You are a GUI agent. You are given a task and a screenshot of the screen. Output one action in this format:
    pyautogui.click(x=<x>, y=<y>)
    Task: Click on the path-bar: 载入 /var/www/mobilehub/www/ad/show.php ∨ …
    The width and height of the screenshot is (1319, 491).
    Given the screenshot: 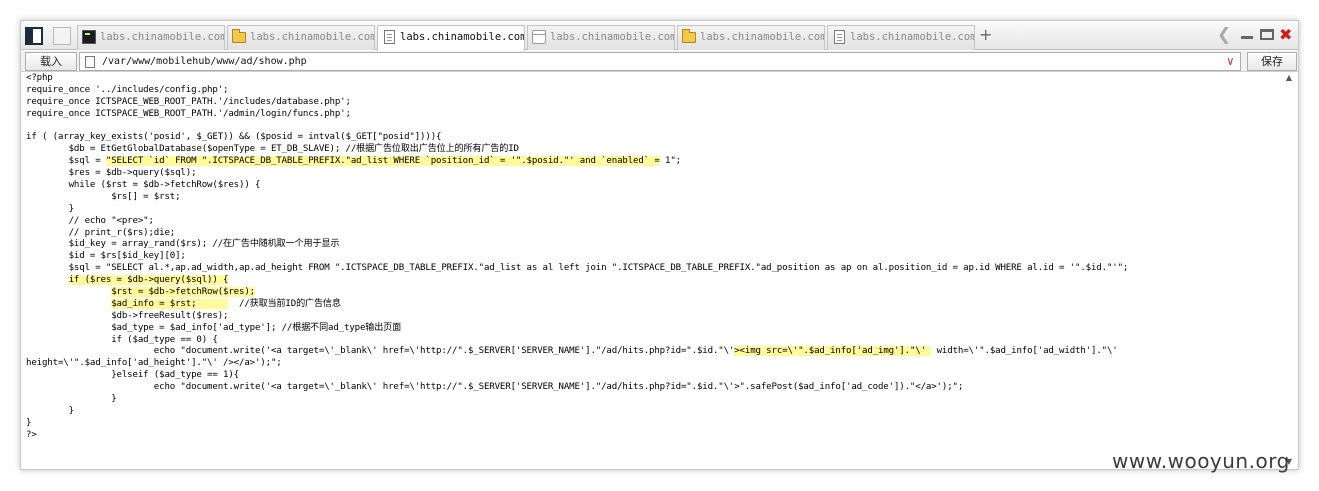 What is the action you would take?
    pyautogui.click(x=659, y=61)
    